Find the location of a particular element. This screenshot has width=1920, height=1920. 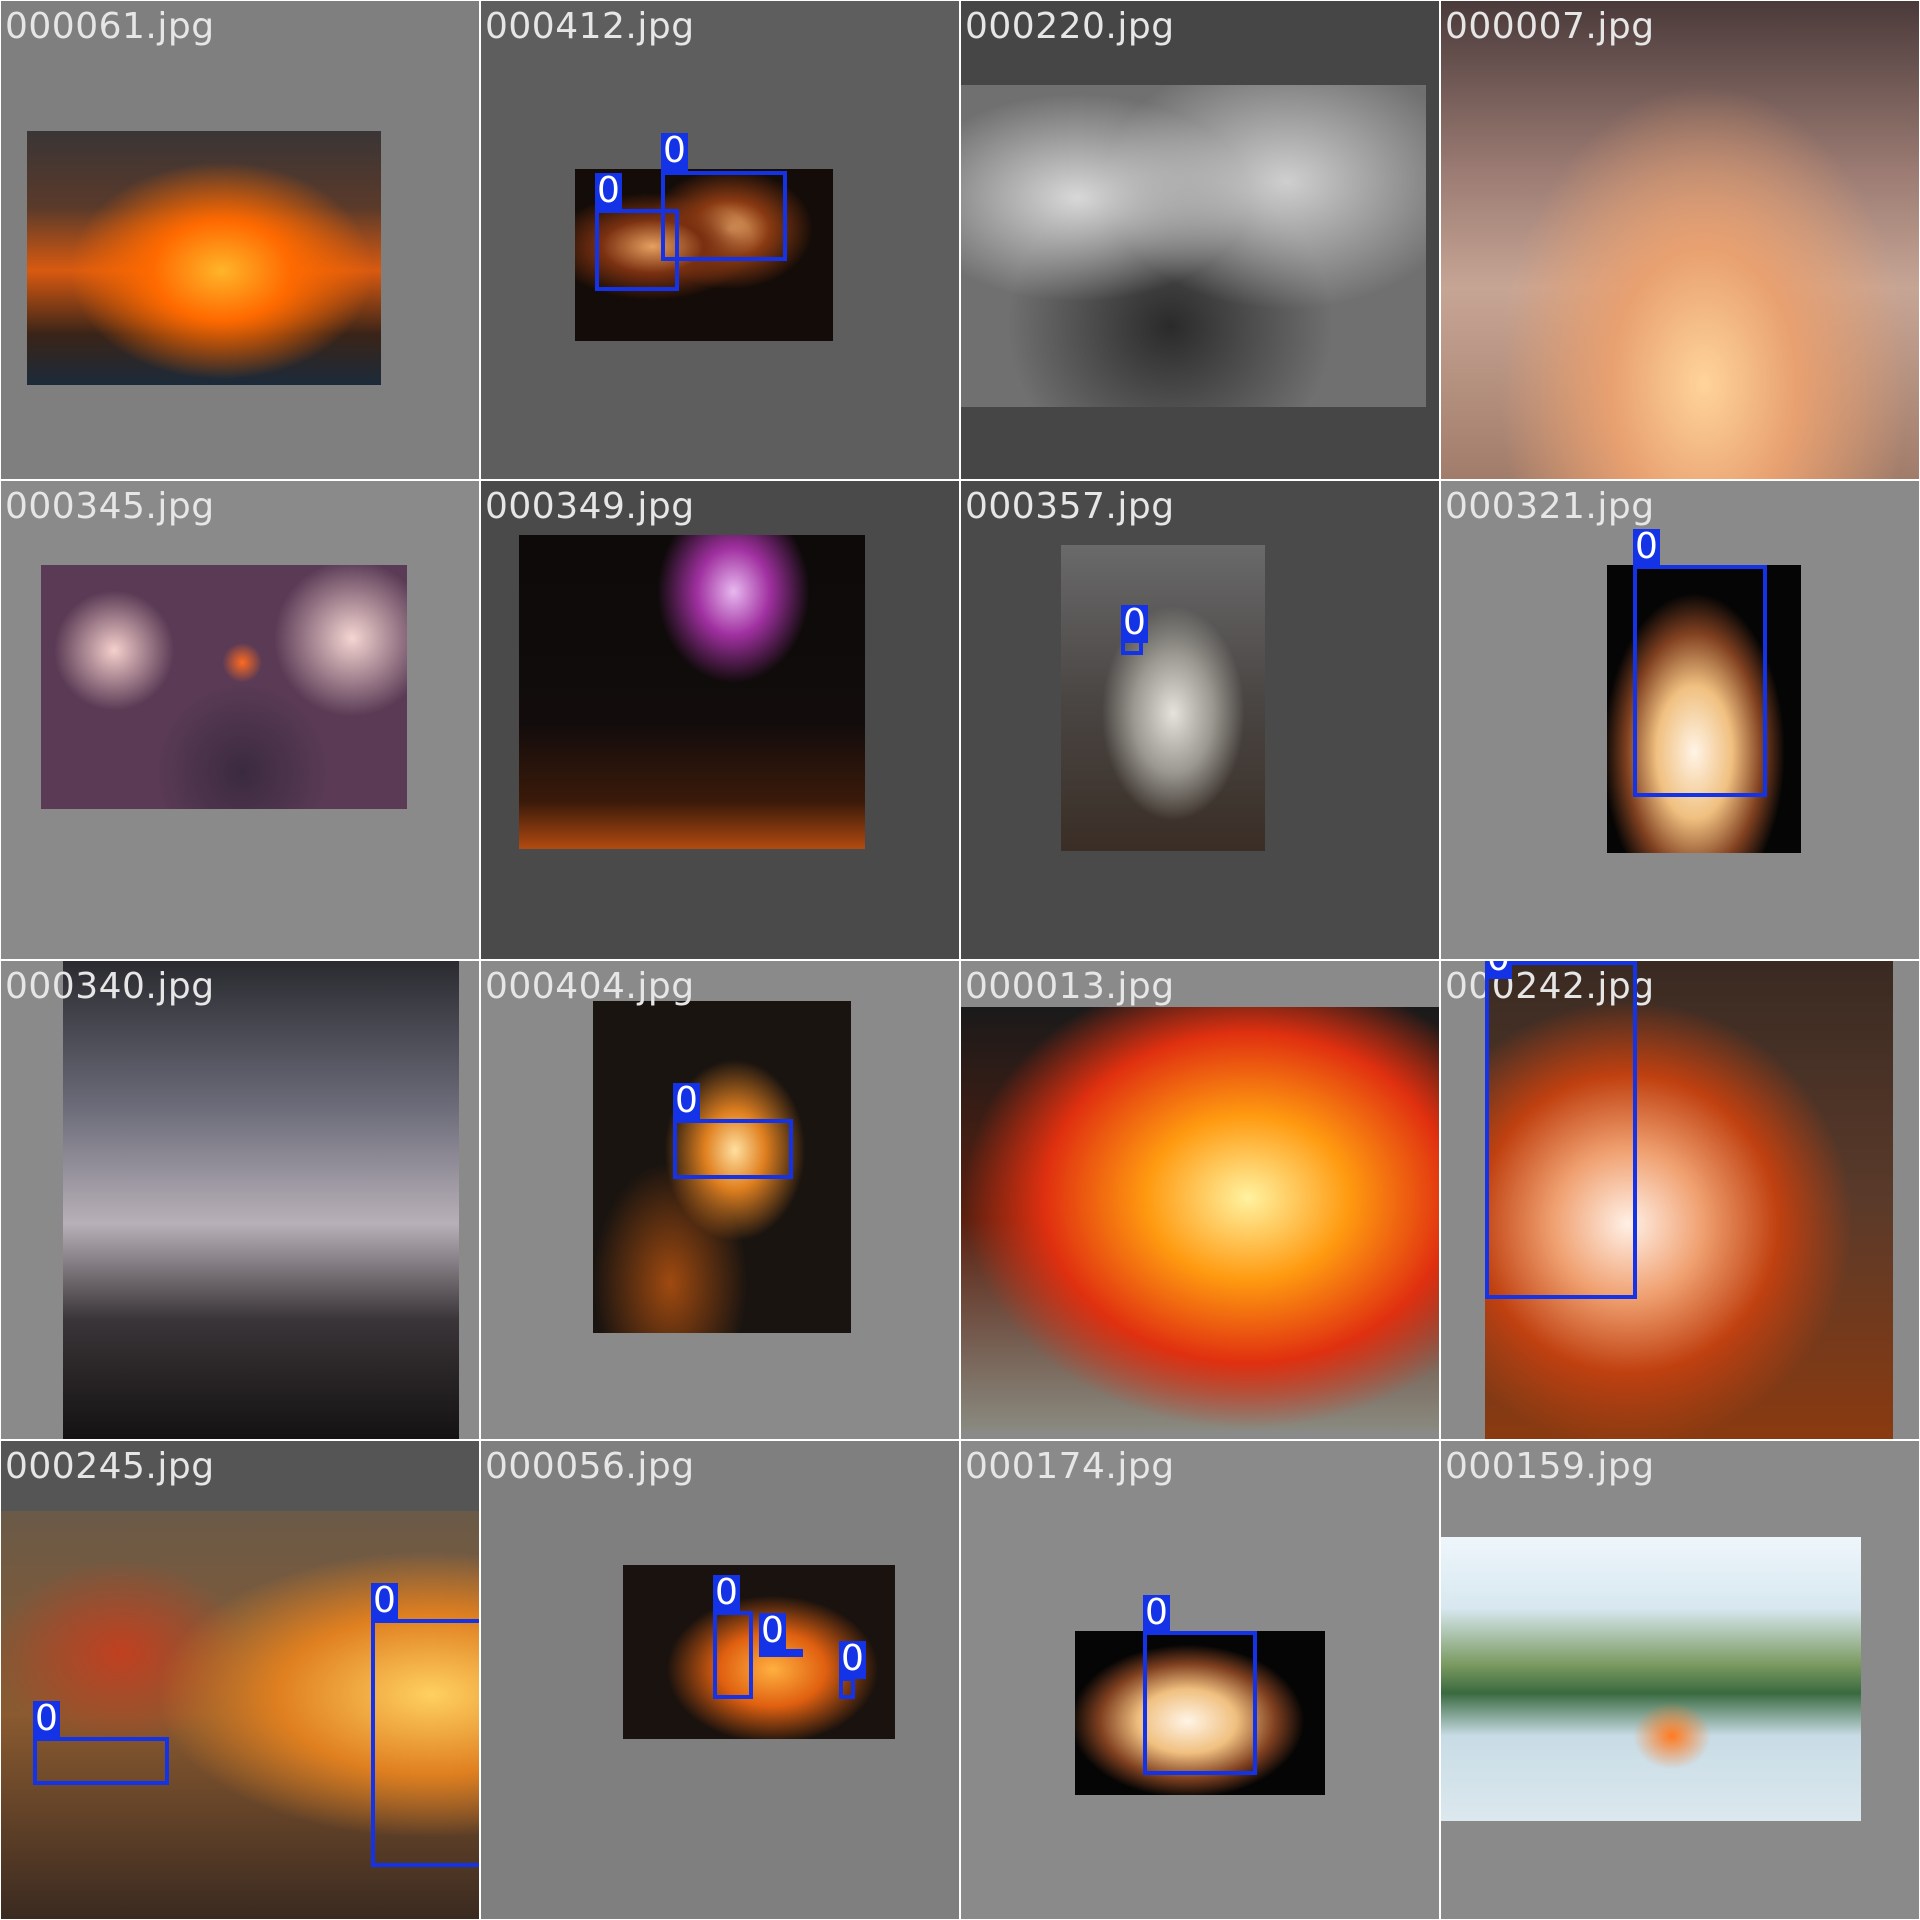

filename-label: 000357.jpg is located at coordinates (1070, 506).